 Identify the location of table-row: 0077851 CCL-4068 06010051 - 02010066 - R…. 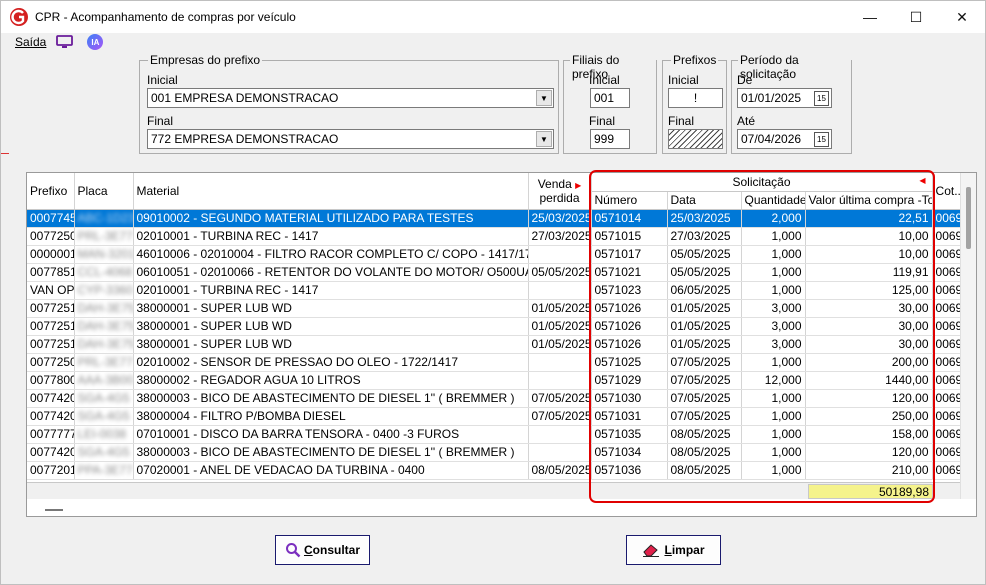
(495, 272).